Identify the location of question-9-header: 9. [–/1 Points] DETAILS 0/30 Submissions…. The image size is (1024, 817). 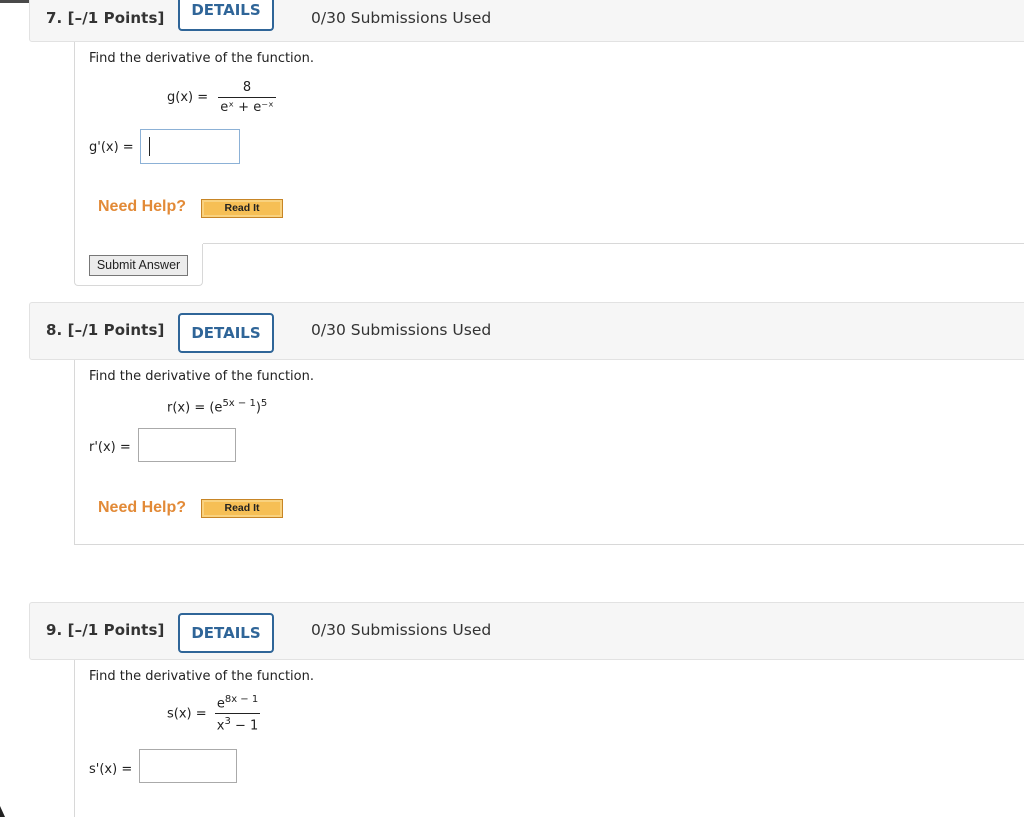
(526, 631).